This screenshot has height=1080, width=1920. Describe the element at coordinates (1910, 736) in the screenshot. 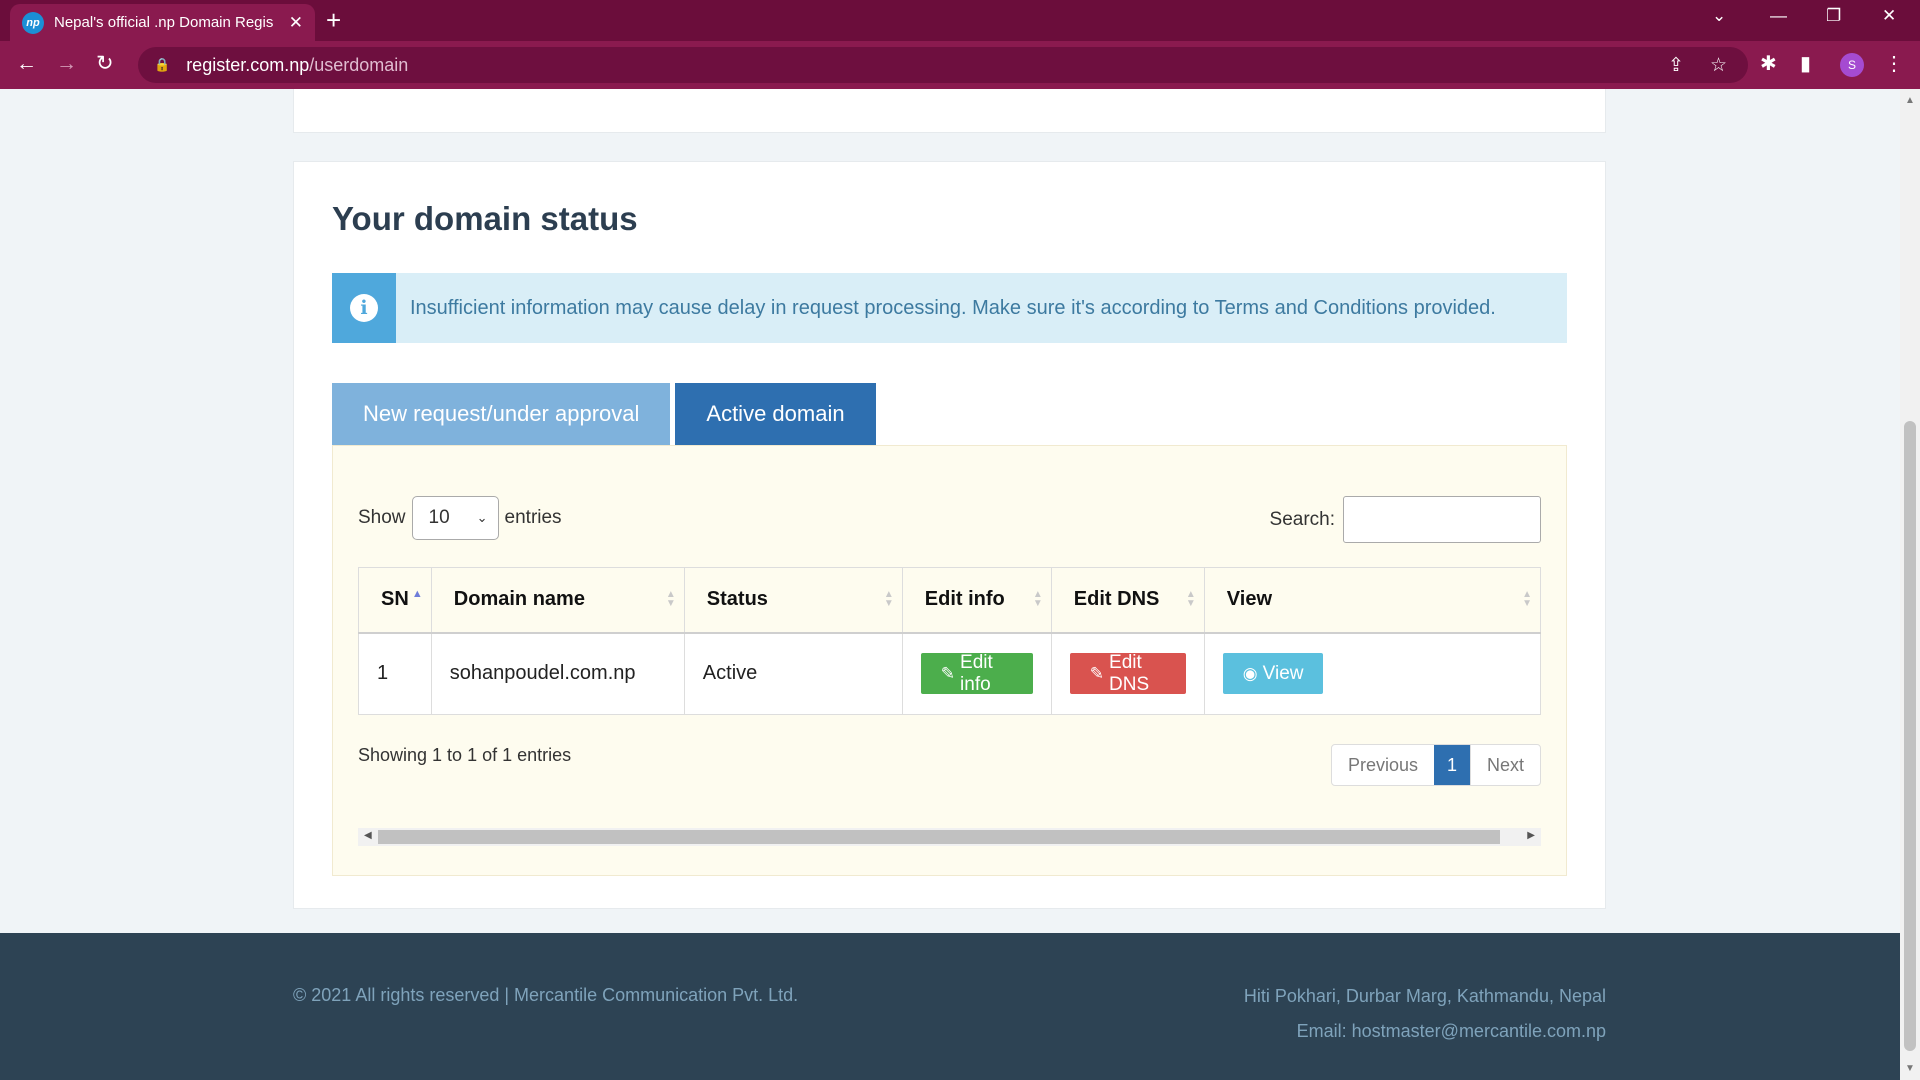

I see `vertical-scroll-thumb` at that location.